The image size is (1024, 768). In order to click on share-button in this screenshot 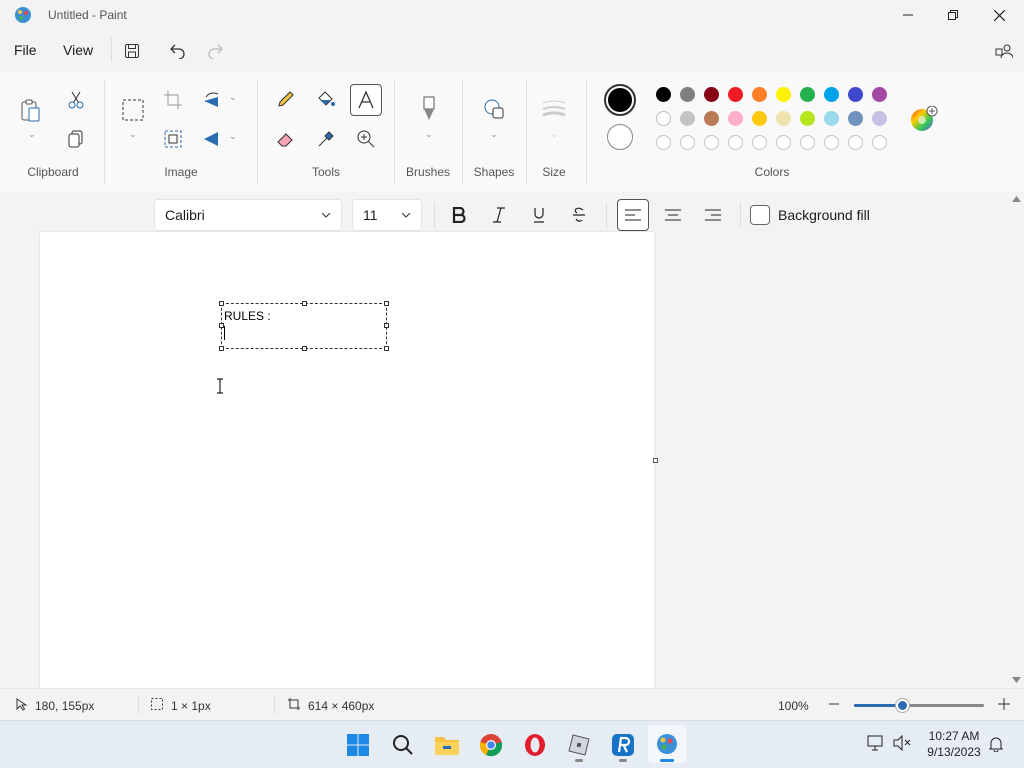, I will do `click(1004, 51)`.